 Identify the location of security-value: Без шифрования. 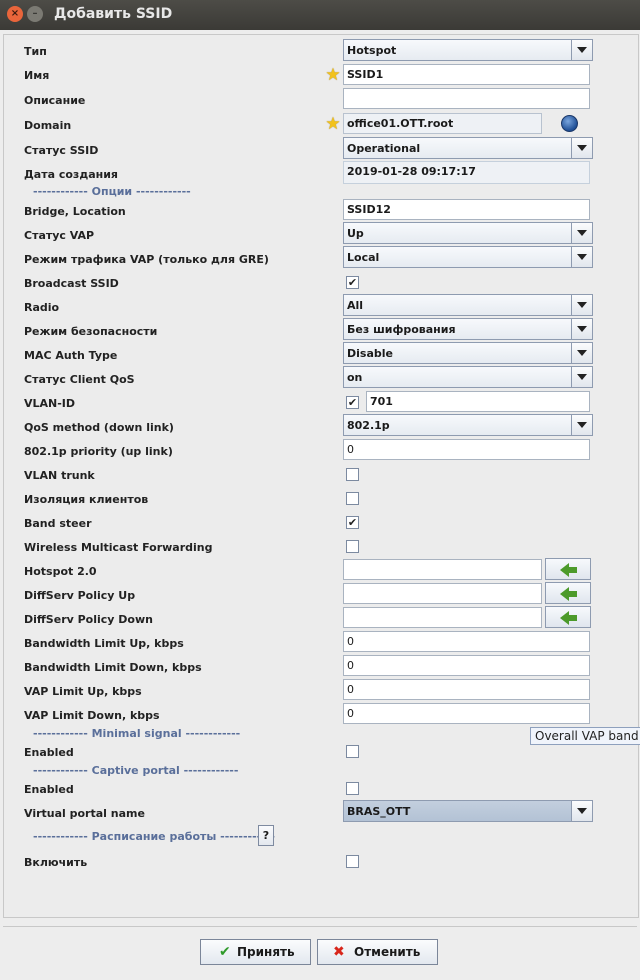
(401, 329).